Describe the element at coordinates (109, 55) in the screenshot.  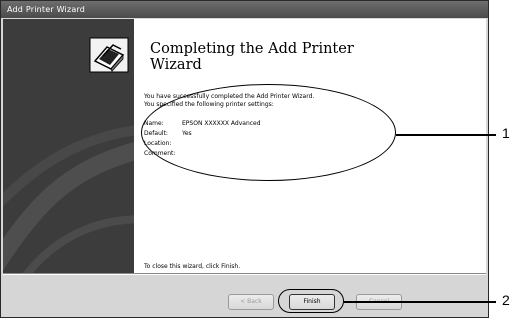
I see `printer-wizard-icon` at that location.